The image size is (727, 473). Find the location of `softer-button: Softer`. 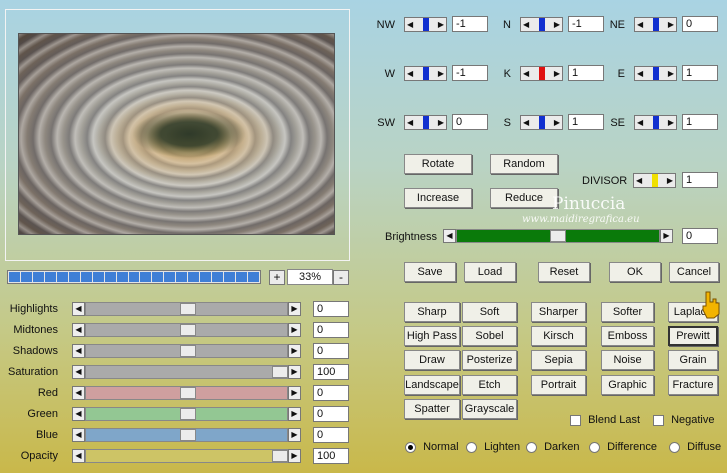

softer-button: Softer is located at coordinates (627, 312).